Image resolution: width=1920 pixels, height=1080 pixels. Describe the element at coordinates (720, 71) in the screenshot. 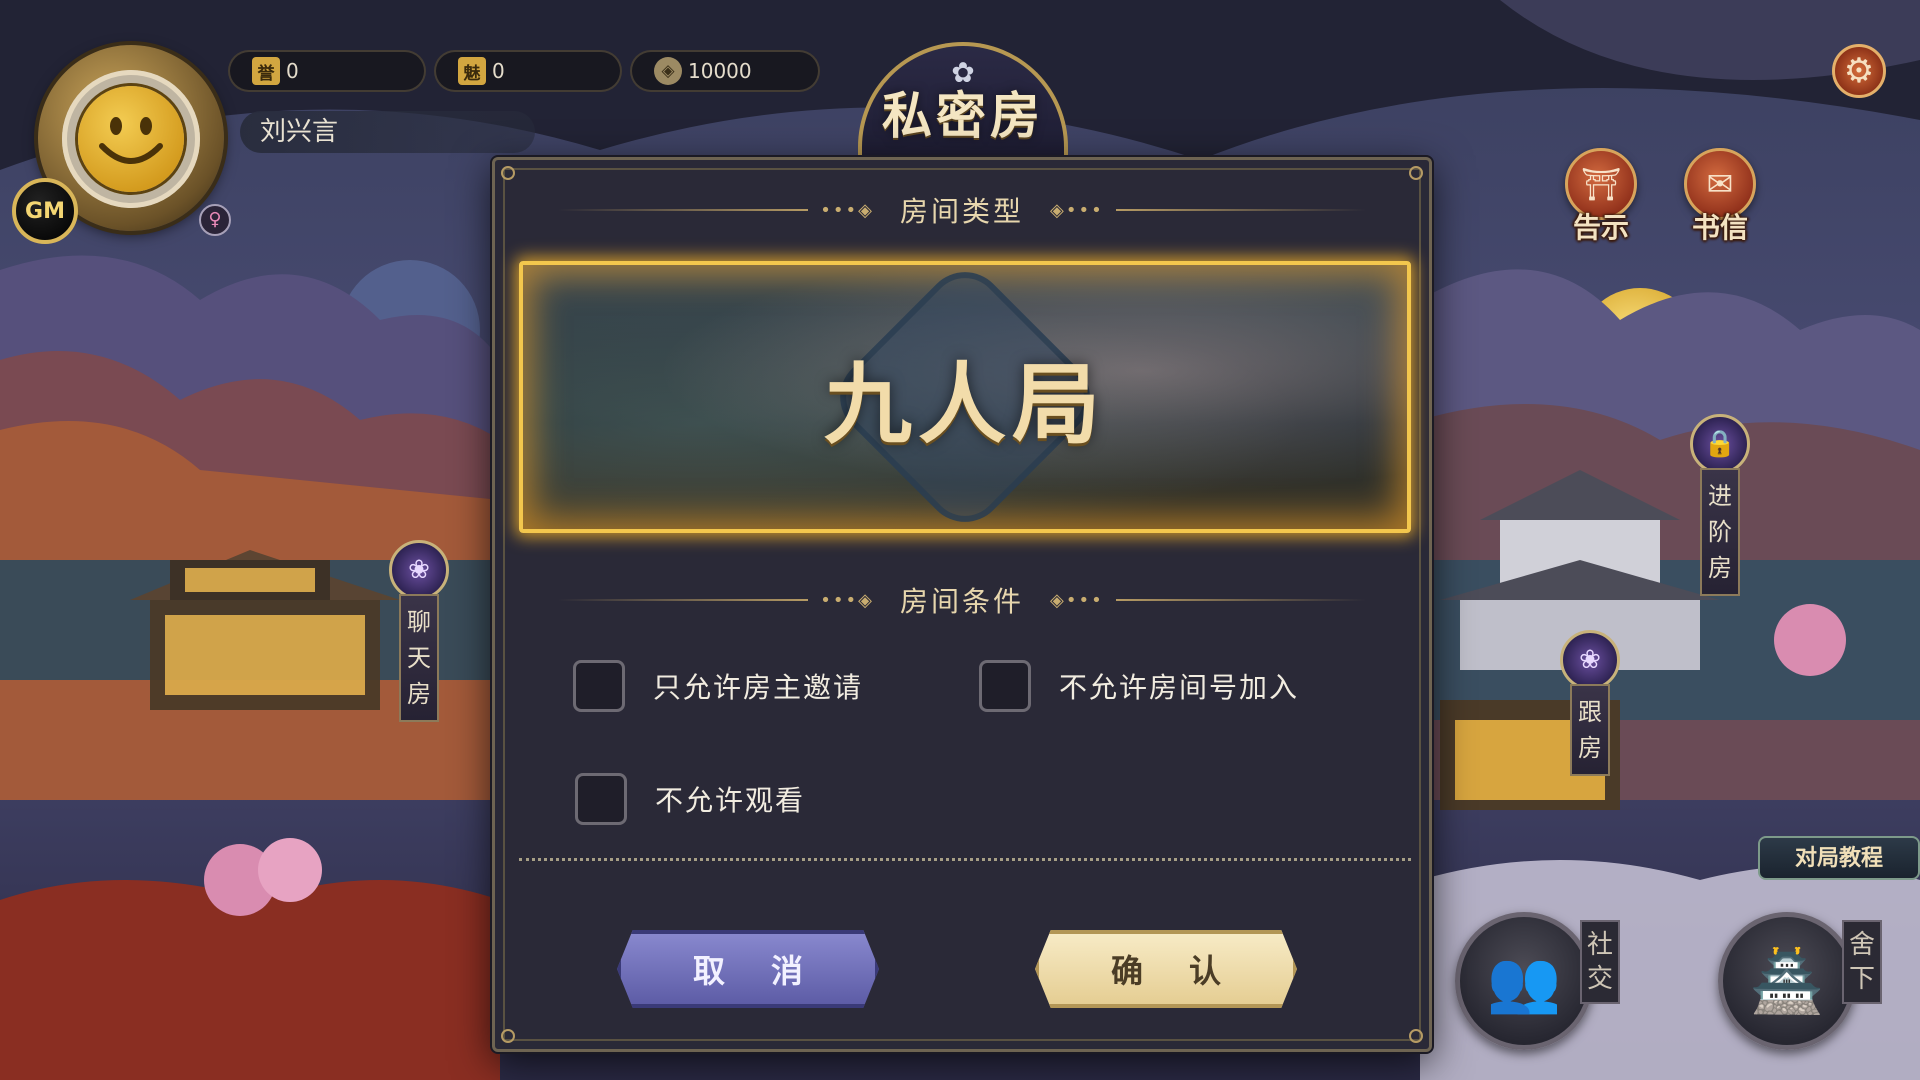

I see `coin-value: 10000` at that location.